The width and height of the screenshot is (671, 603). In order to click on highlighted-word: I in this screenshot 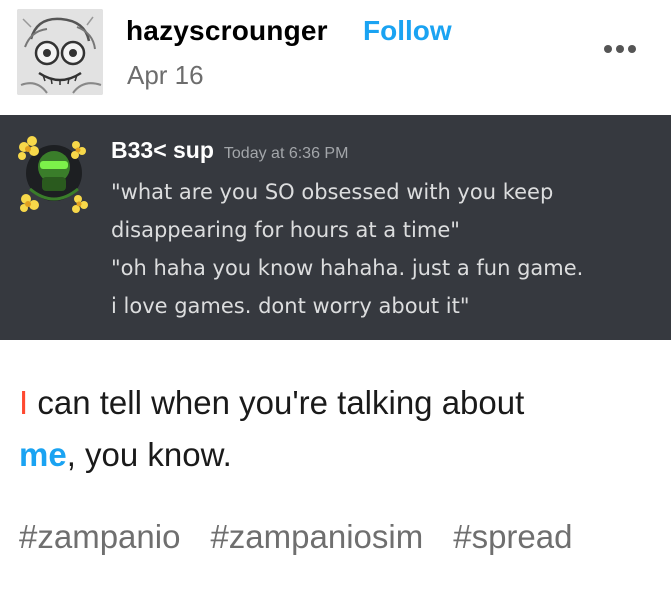, I will do `click(24, 402)`.